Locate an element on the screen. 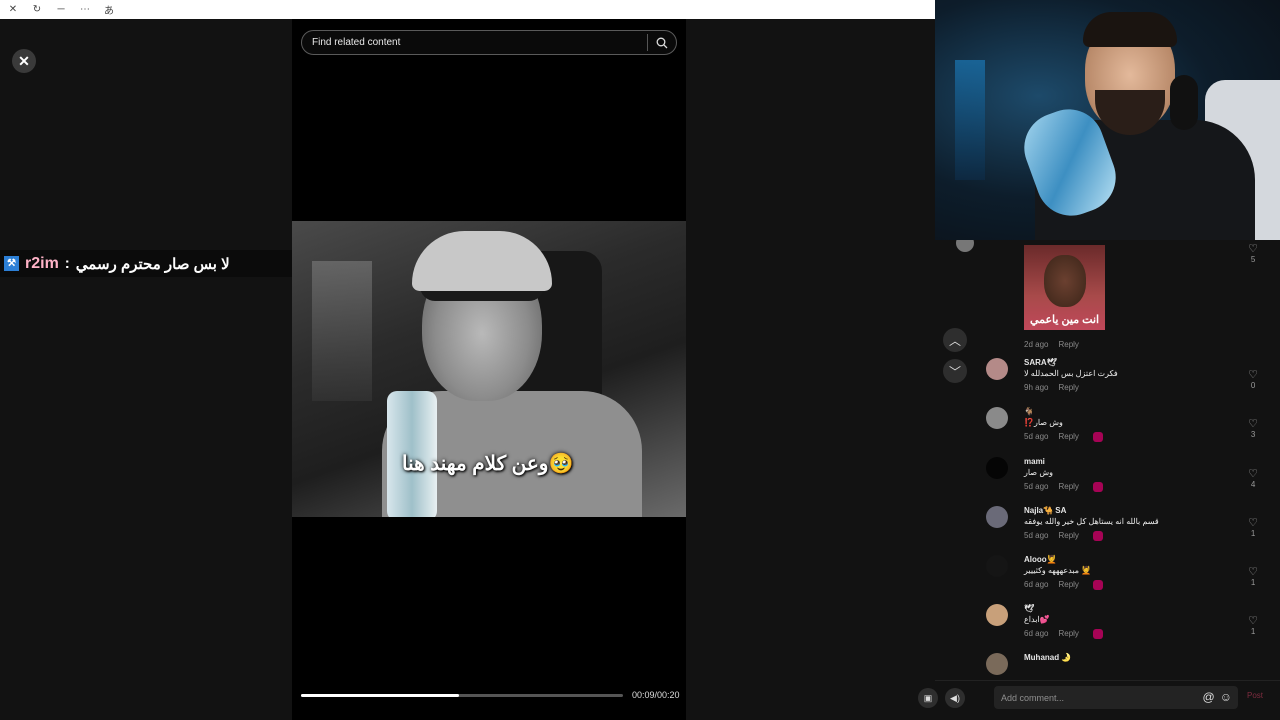 The height and width of the screenshot is (720, 1280). search-input: Find related content is located at coordinates (474, 42).